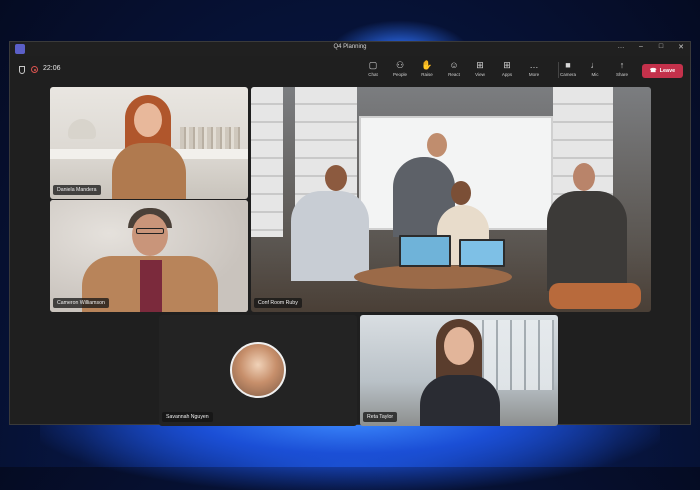 The height and width of the screenshot is (490, 700). I want to click on chat-button: ▢ Chat, so click(373, 68).